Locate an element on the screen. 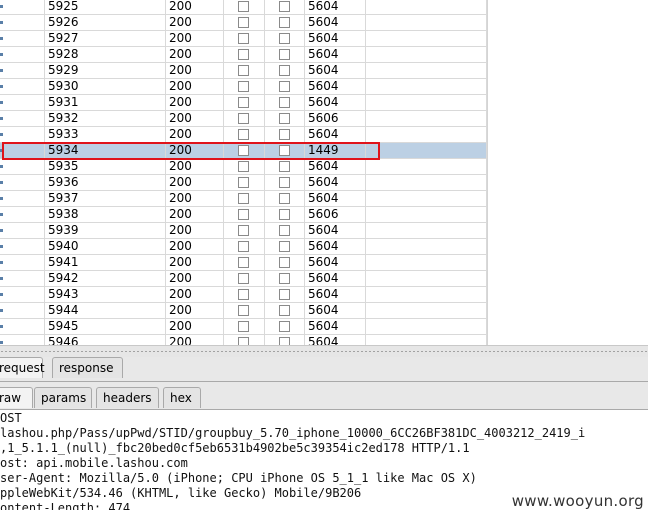 The width and height of the screenshot is (648, 510). tab-request: request is located at coordinates (22, 367).